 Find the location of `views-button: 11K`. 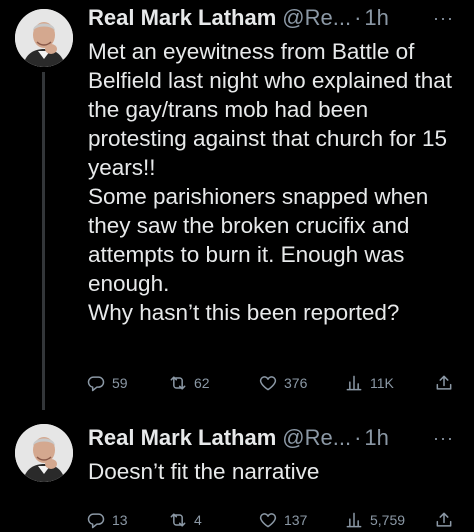

views-button: 11K is located at coordinates (369, 383).